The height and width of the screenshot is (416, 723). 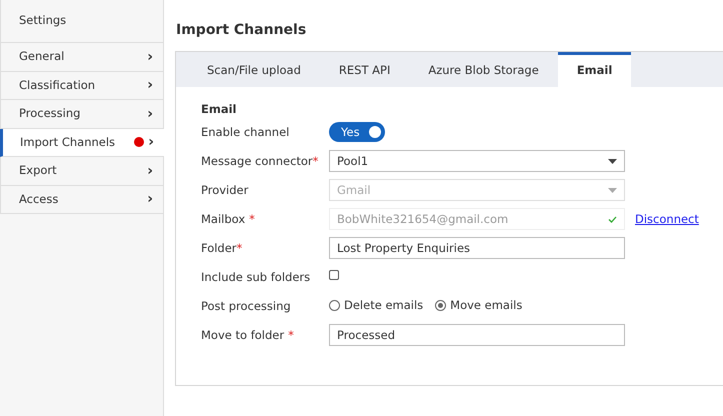 I want to click on disconnect-link: Disconnect, so click(x=667, y=219).